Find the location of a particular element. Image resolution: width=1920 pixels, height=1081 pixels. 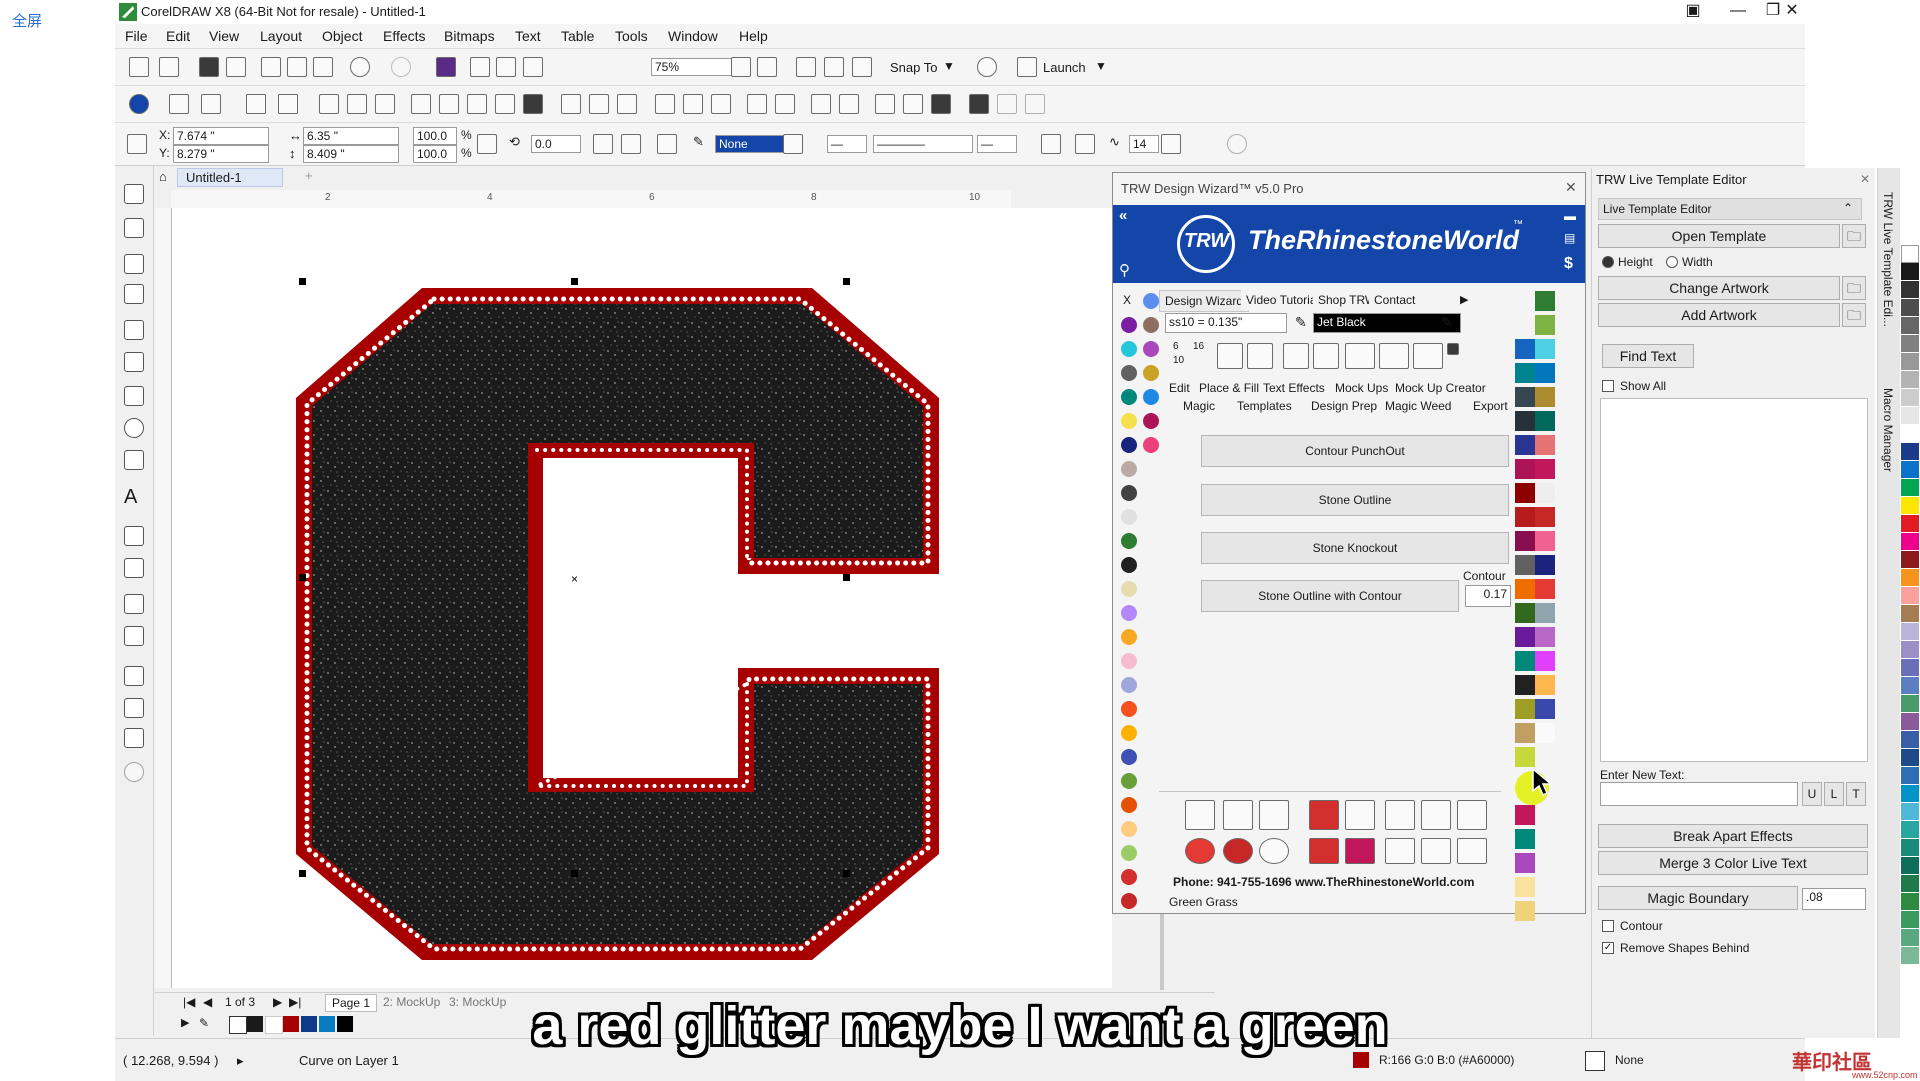

palette-no-color is located at coordinates (1910, 254).